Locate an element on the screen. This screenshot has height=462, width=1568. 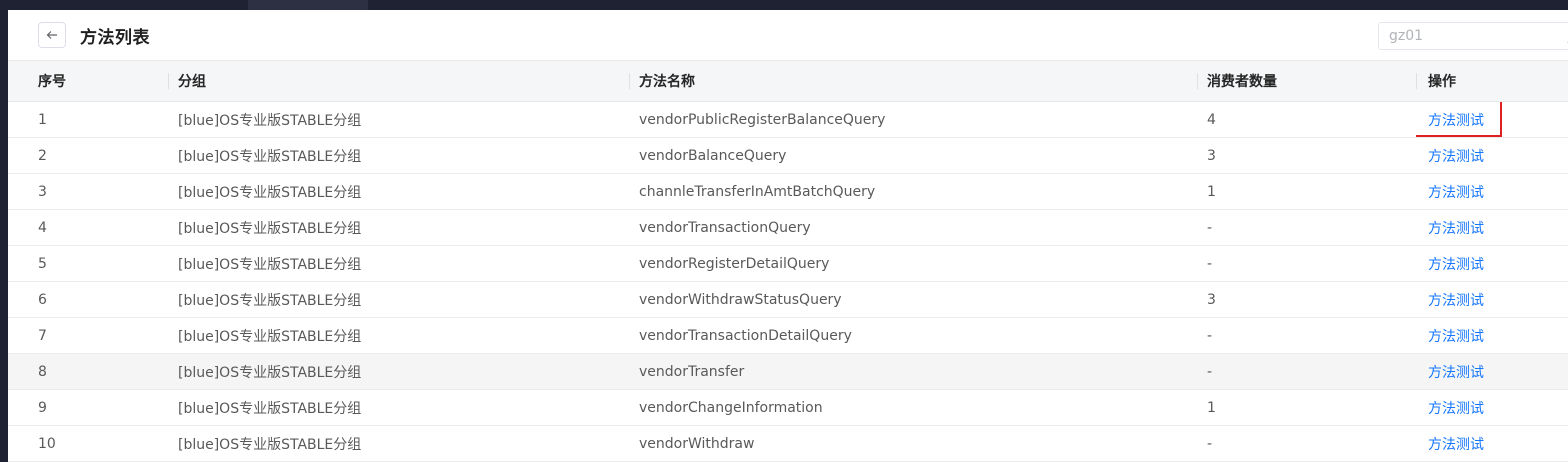
row-index: 10 is located at coordinates (88, 443).